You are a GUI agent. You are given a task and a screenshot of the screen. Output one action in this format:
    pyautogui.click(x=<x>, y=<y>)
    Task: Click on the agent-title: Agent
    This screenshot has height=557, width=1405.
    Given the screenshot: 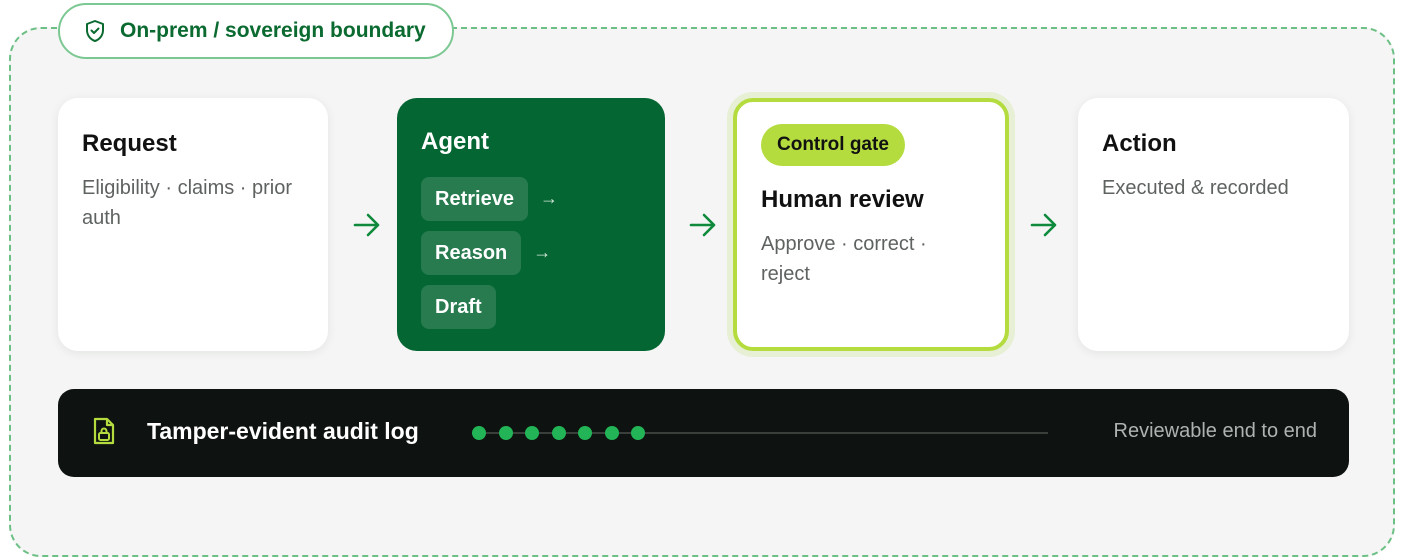 What is the action you would take?
    pyautogui.click(x=455, y=141)
    